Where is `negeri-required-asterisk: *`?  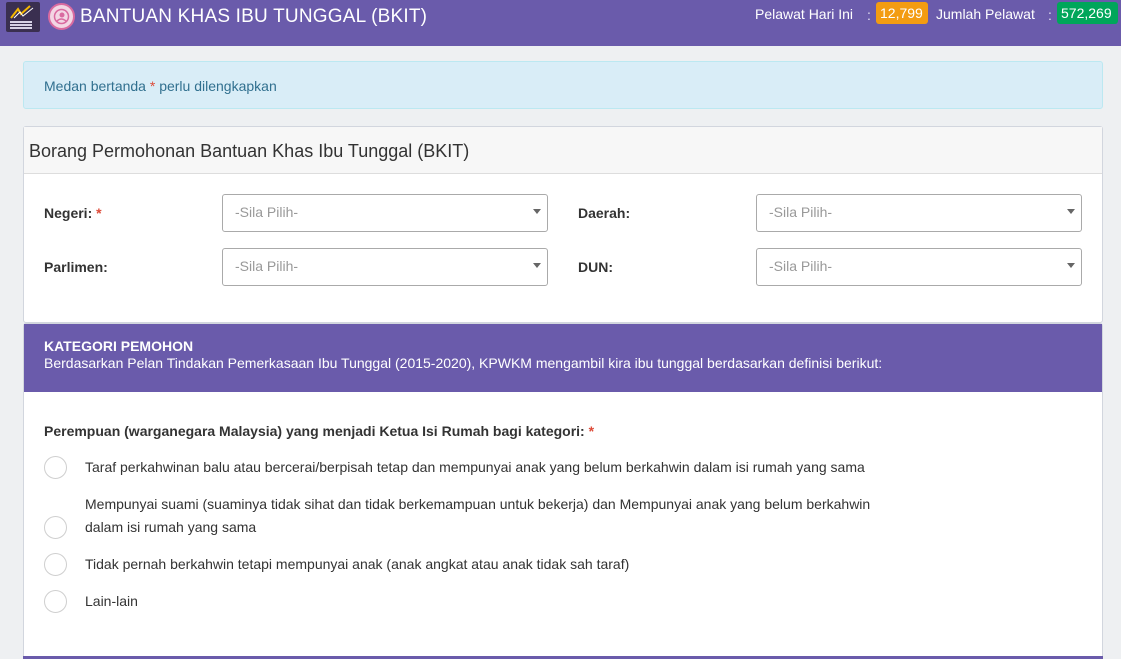 negeri-required-asterisk: * is located at coordinates (99, 213).